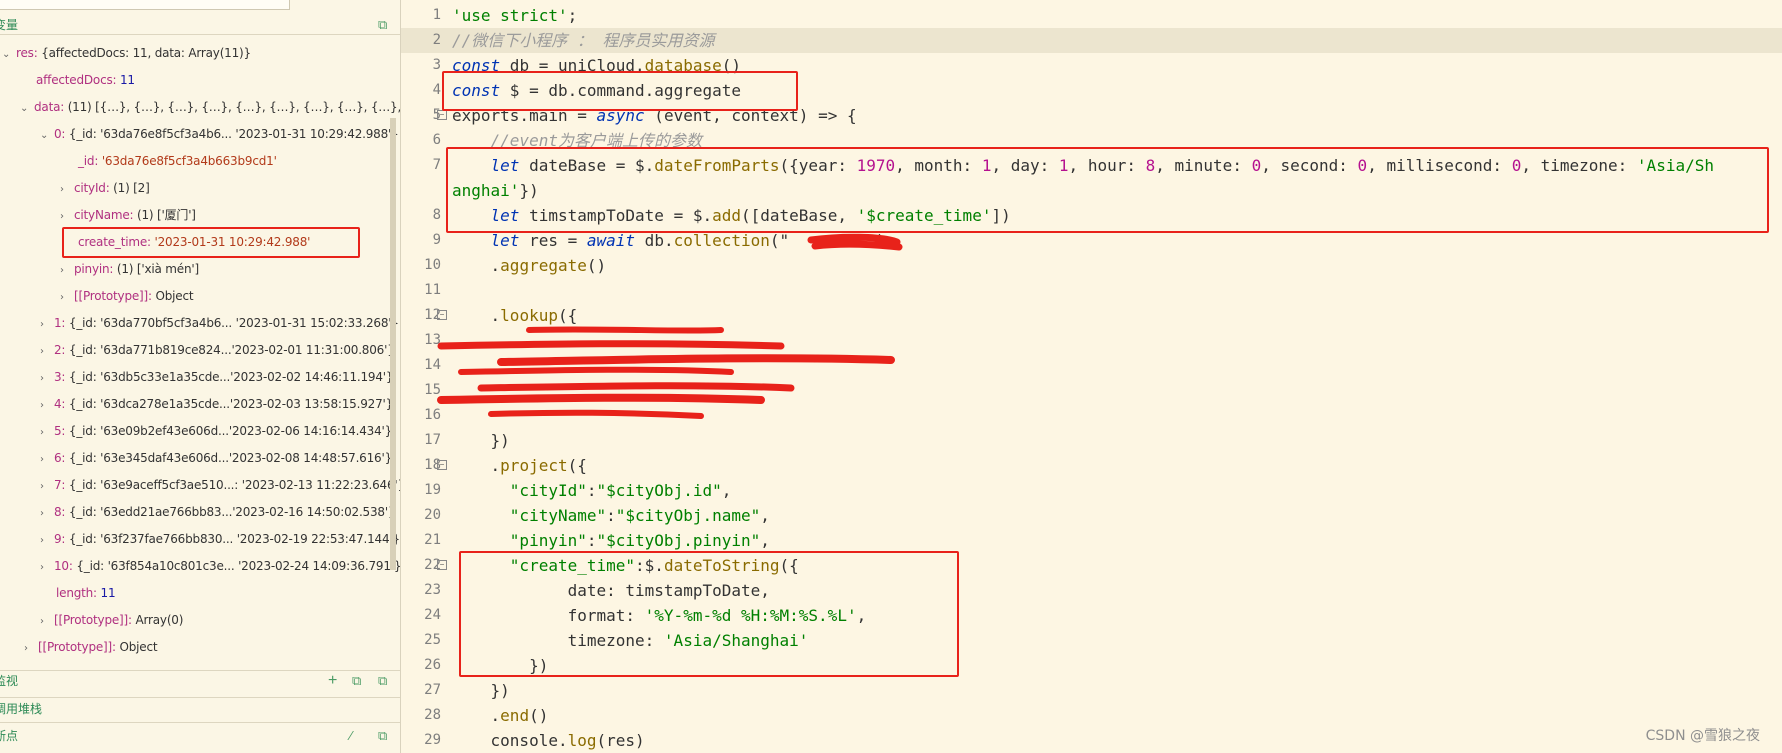 The height and width of the screenshot is (753, 1782). I want to click on line-number: 28, so click(432, 715).